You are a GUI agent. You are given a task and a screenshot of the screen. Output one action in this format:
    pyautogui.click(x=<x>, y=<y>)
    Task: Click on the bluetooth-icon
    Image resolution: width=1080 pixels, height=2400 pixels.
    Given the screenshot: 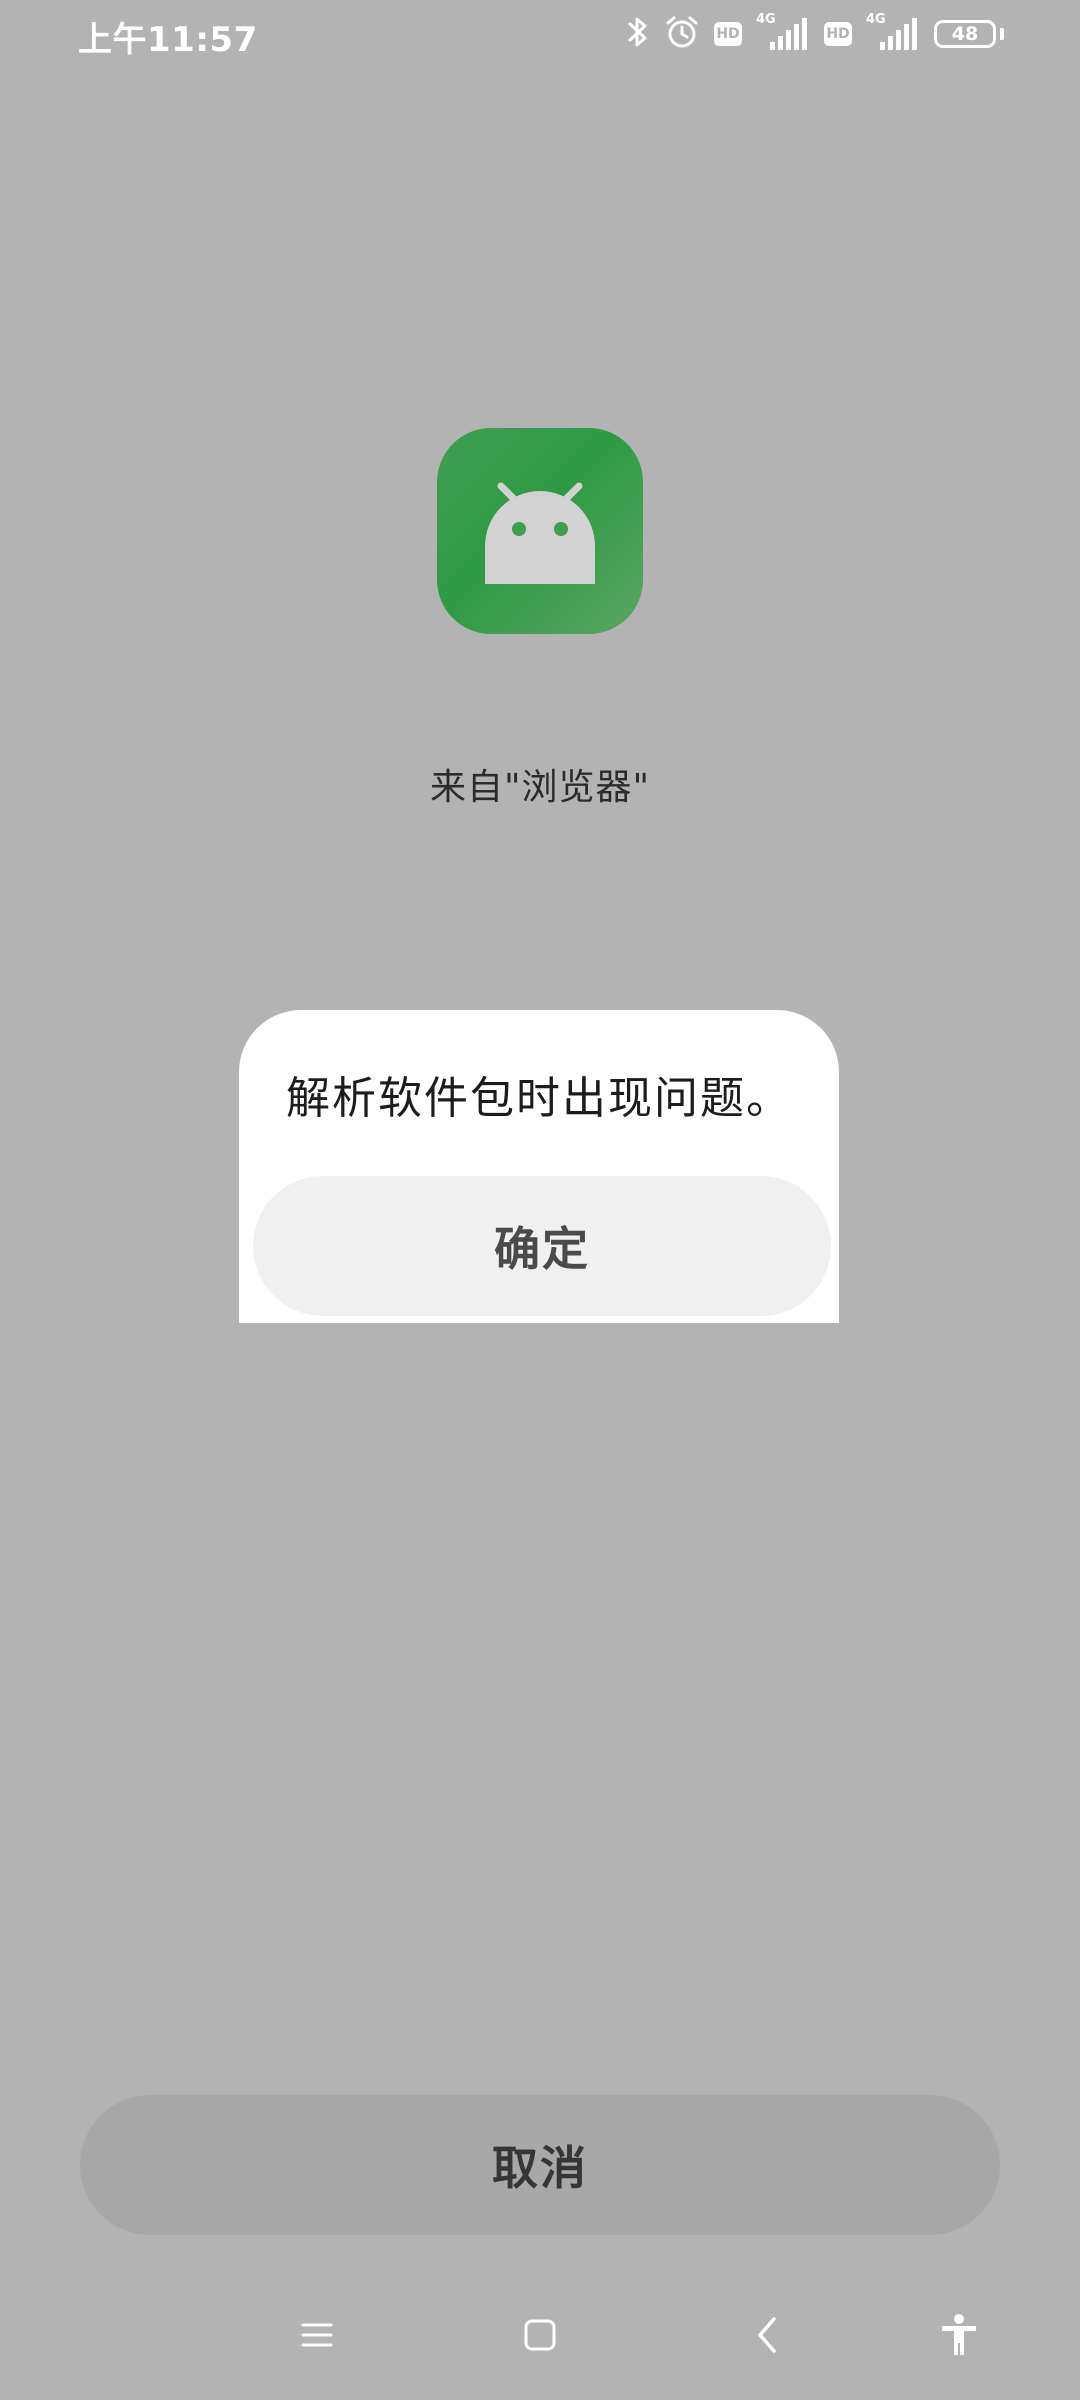 What is the action you would take?
    pyautogui.click(x=638, y=34)
    